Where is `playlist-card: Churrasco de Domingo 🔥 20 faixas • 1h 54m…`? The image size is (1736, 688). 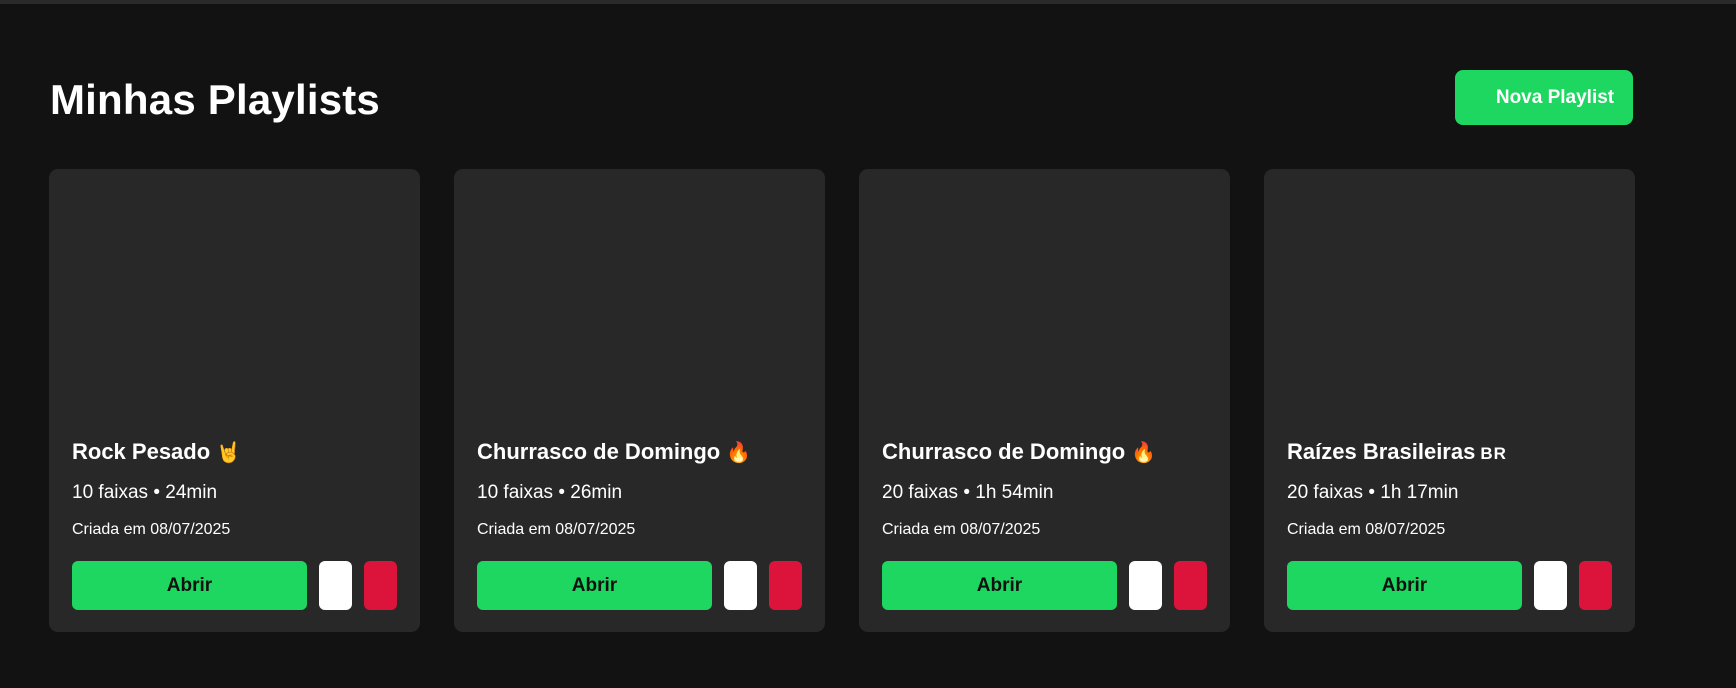 playlist-card: Churrasco de Domingo 🔥 20 faixas • 1h 54m… is located at coordinates (1044, 400).